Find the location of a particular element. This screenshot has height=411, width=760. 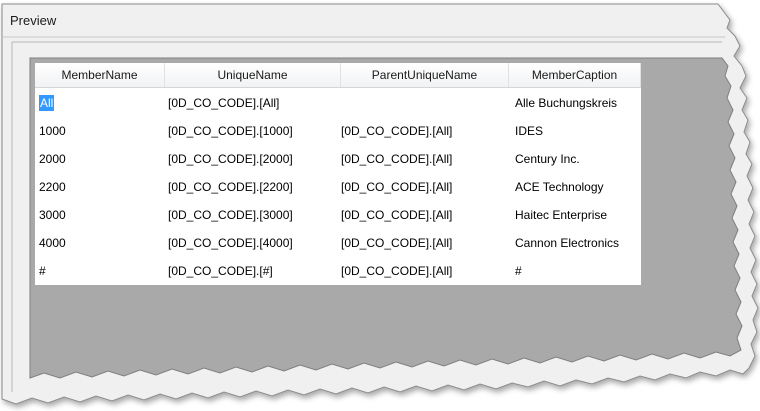

column-header-uniquename: UniqueName is located at coordinates (253, 75).